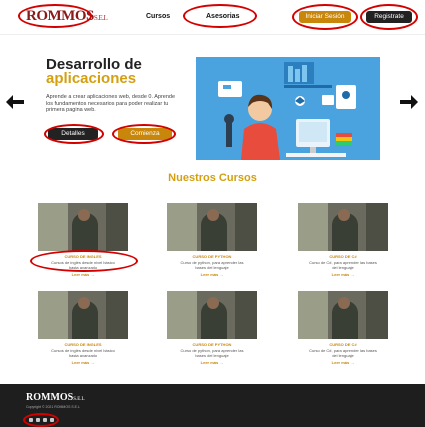  Describe the element at coordinates (91, 78) in the screenshot. I see `hero-subtitle: aplicaciones` at that location.